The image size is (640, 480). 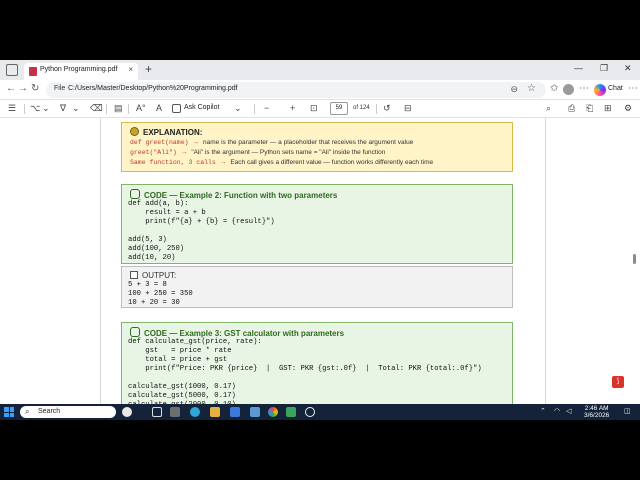 I want to click on print-icon: ⎙, so click(x=571, y=108).